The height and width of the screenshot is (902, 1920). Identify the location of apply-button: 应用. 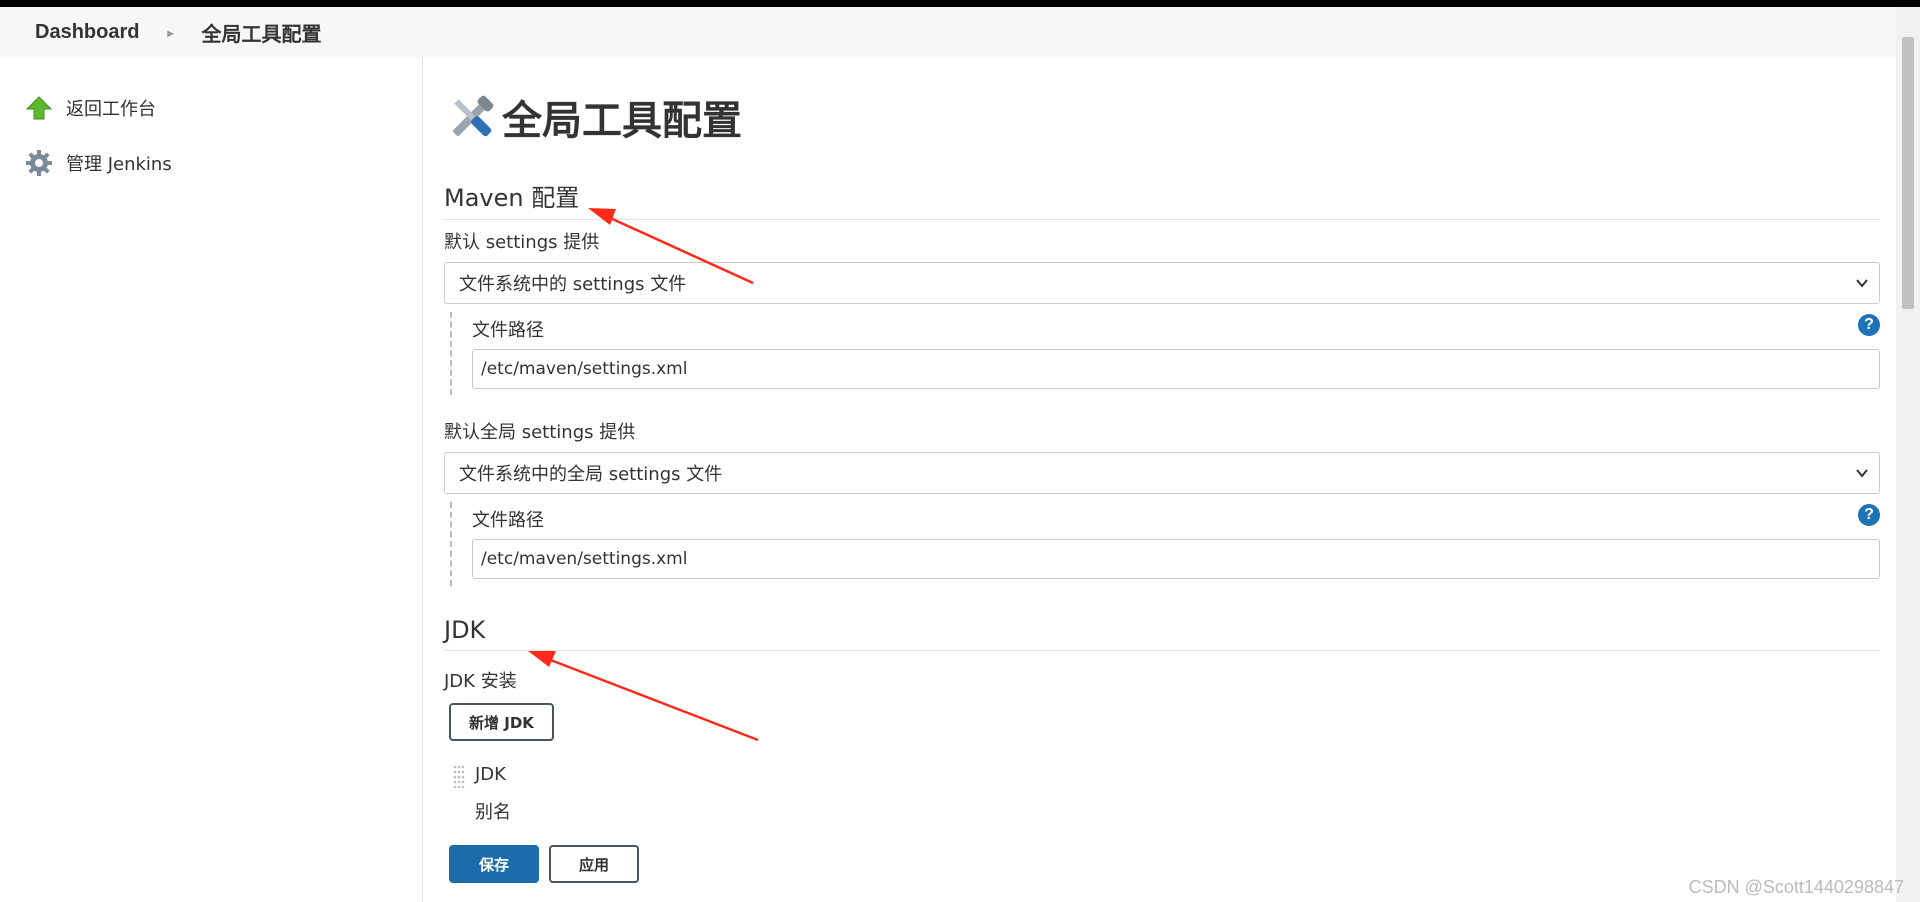
(594, 864).